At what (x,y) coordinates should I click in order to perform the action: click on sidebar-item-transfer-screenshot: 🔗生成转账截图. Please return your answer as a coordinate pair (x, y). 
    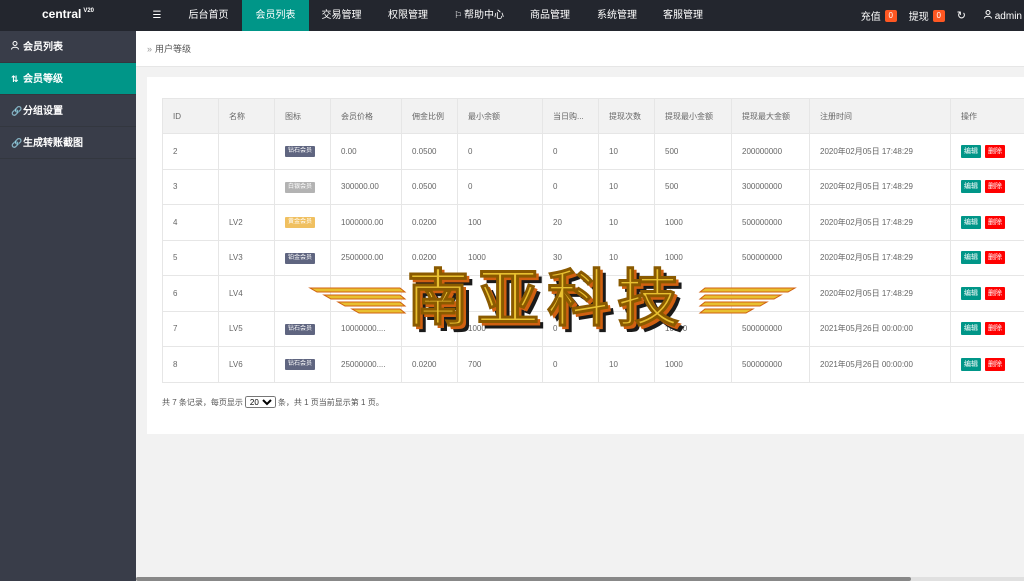
    Looking at the image, I should click on (68, 143).